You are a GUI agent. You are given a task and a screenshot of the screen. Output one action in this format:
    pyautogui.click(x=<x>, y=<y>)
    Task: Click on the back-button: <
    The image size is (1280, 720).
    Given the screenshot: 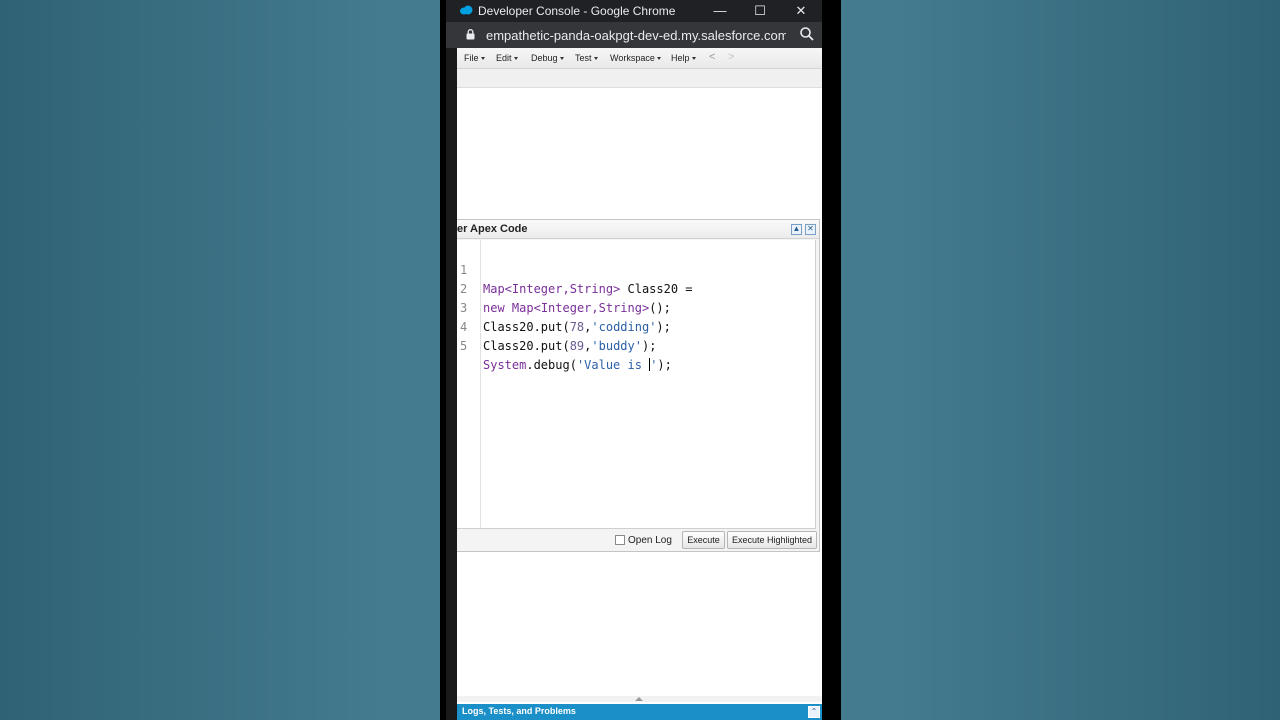 What is the action you would take?
    pyautogui.click(x=712, y=57)
    